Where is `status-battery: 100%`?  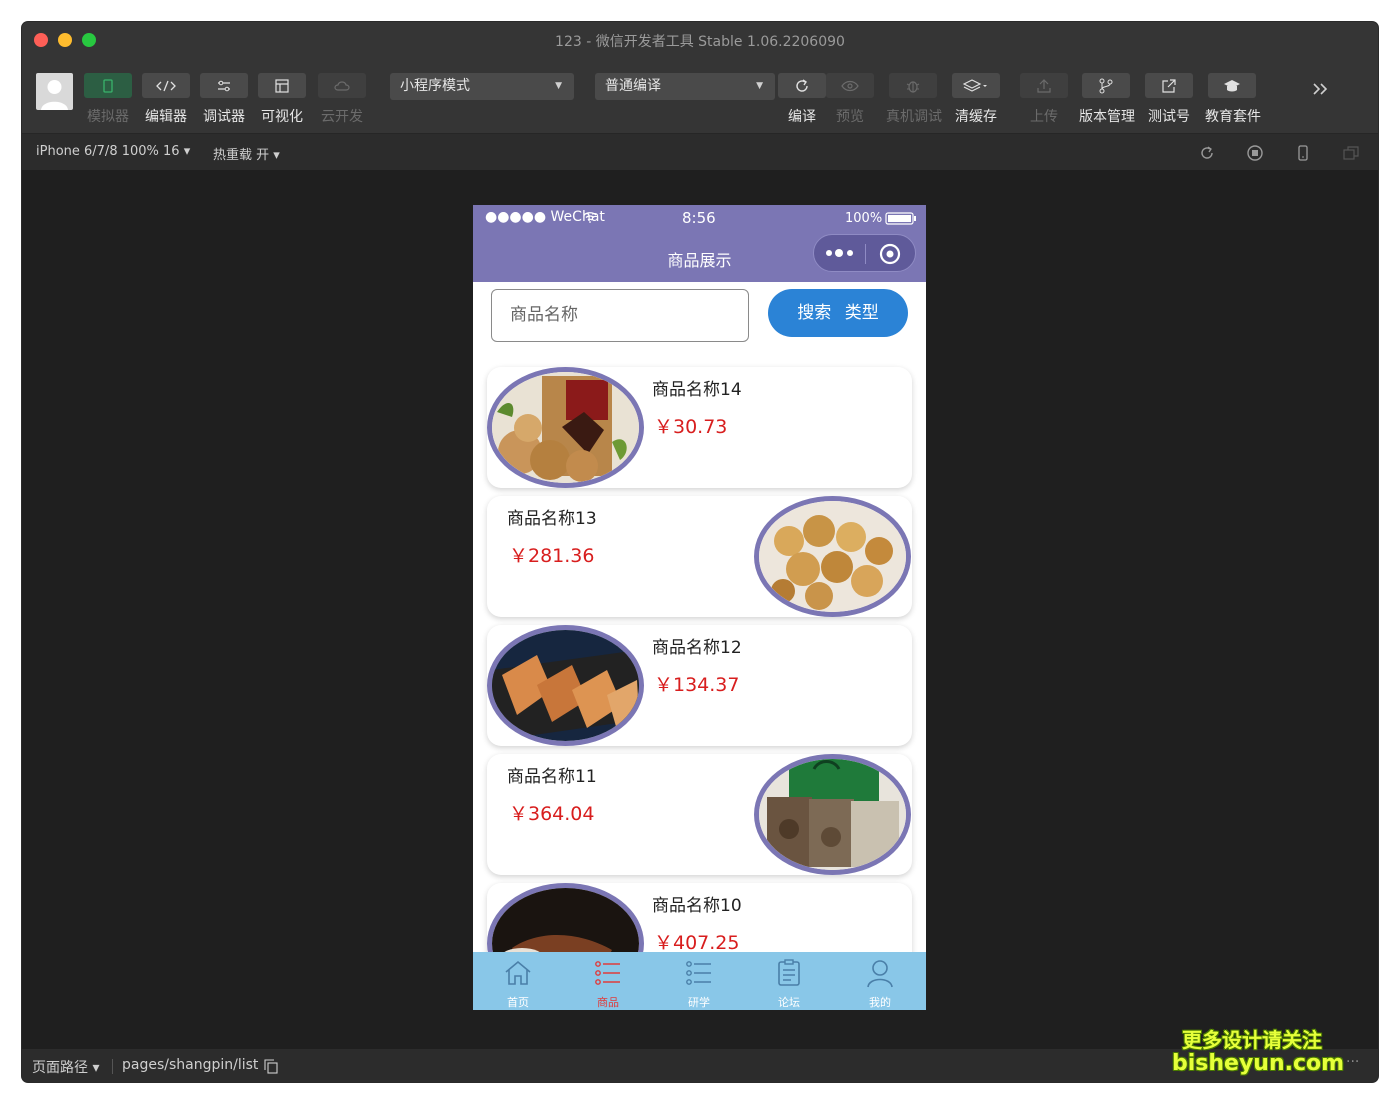 status-battery: 100% is located at coordinates (864, 218).